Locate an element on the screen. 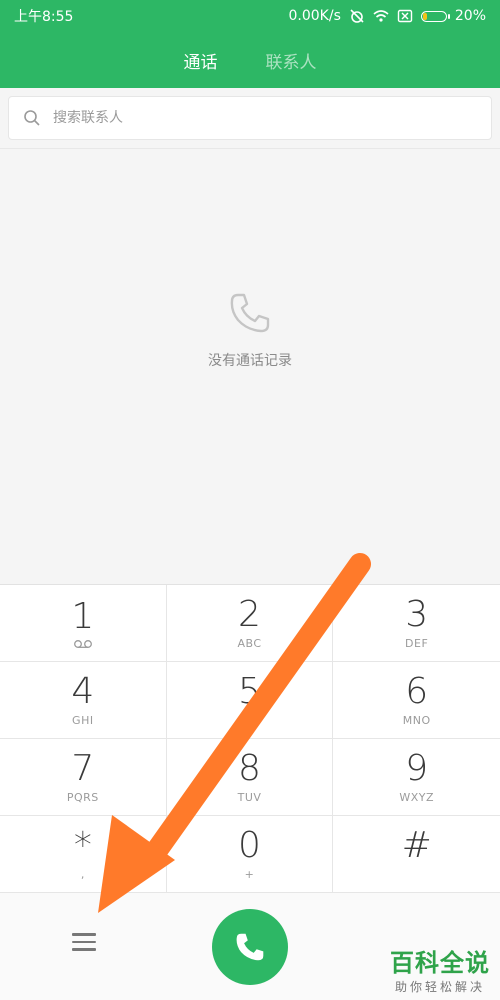 The height and width of the screenshot is (1000, 500). phone-icon is located at coordinates (250, 947).